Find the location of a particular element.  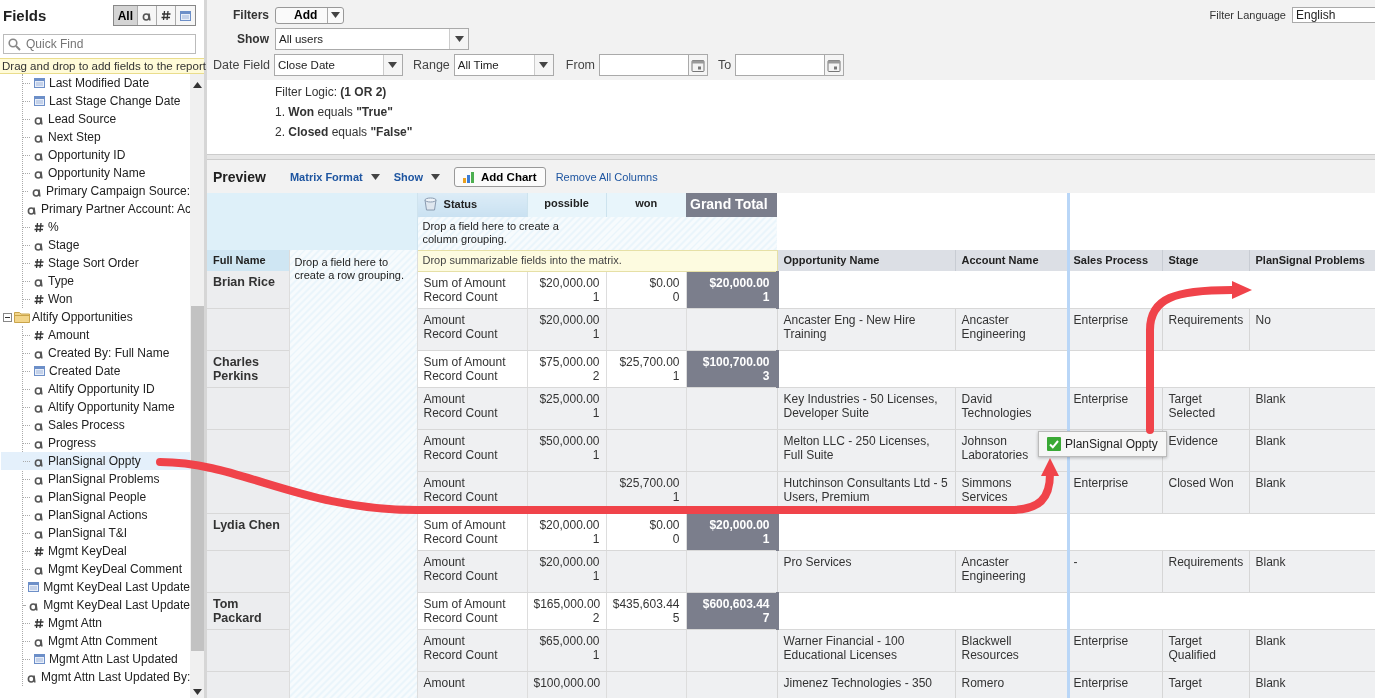

field-item: Altify Opportunity ID is located at coordinates (95, 389).